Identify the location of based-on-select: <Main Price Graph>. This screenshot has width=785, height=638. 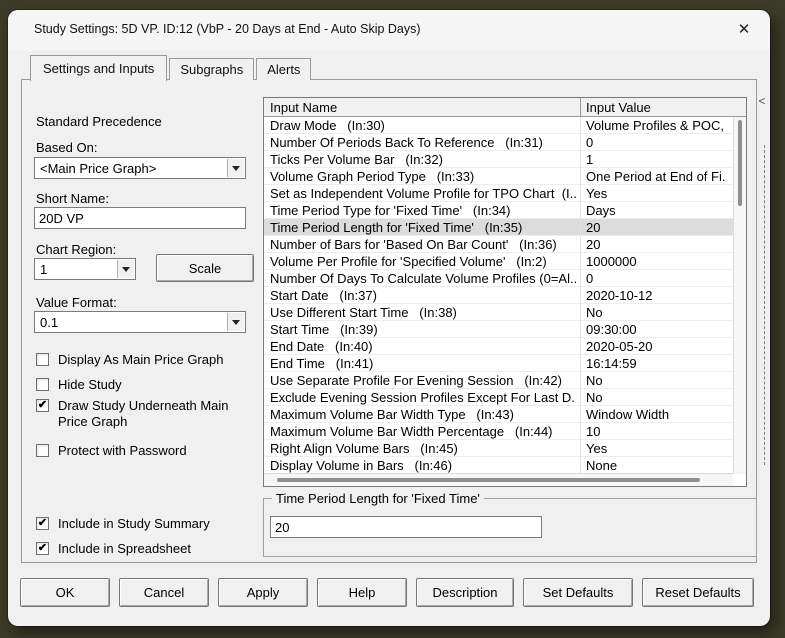
(140, 168).